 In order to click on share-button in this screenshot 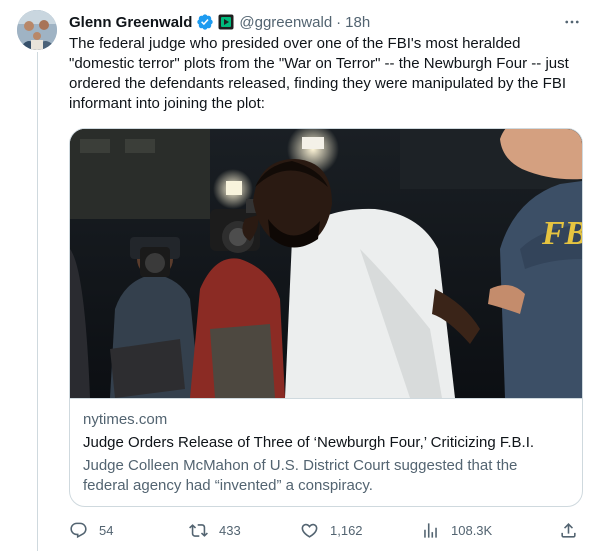, I will do `click(568, 530)`.